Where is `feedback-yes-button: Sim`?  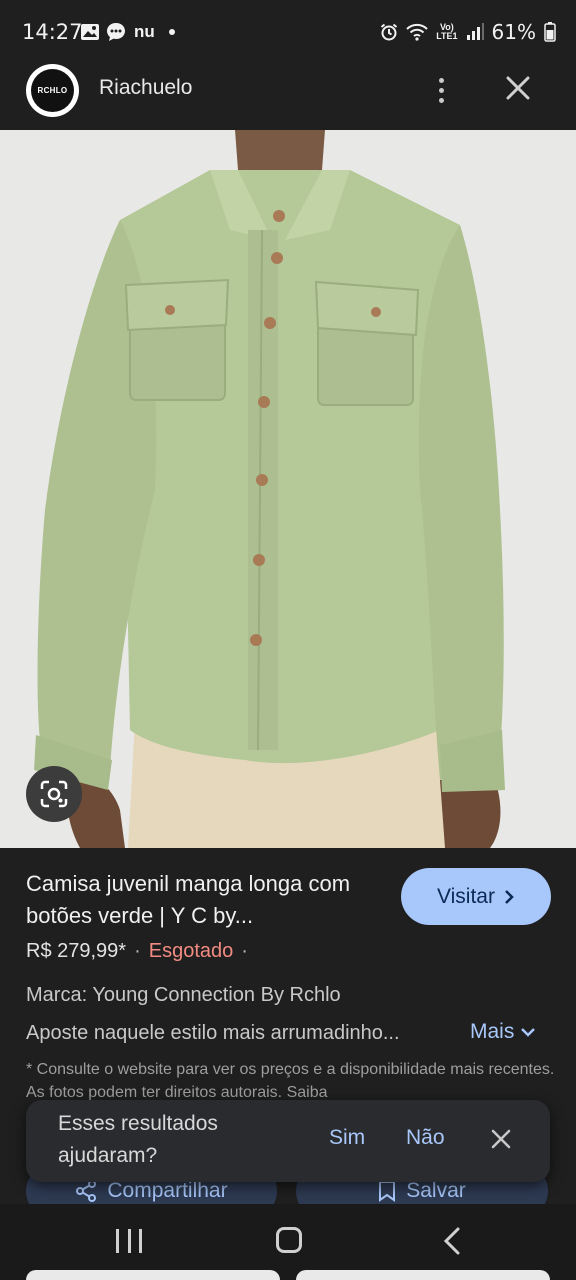
feedback-yes-button: Sim is located at coordinates (347, 1138).